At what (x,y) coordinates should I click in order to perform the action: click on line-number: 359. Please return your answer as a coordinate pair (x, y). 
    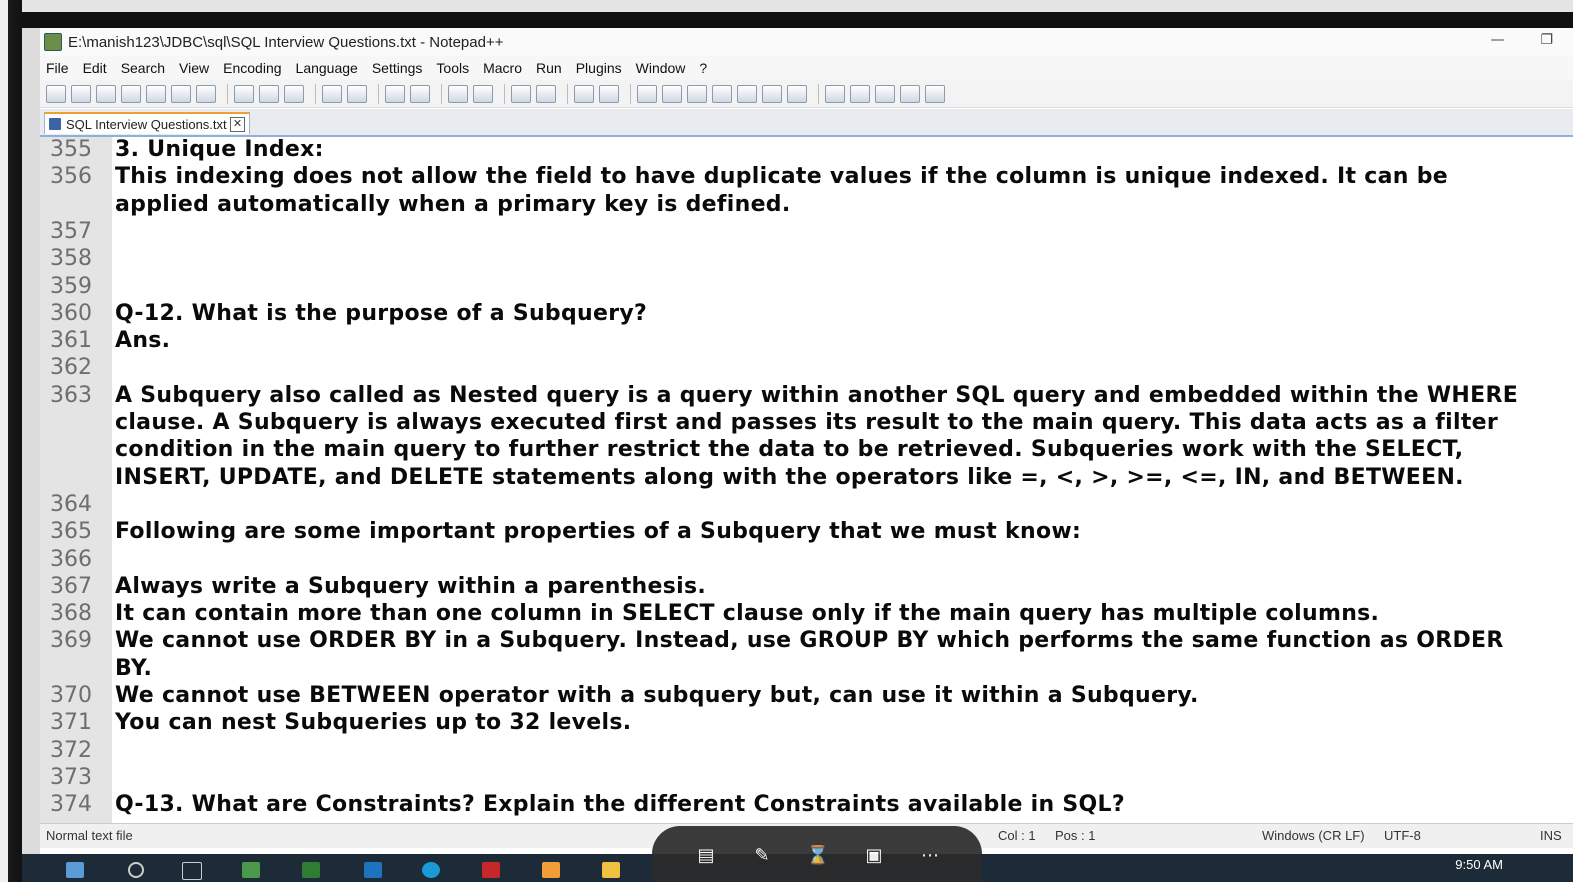
    Looking at the image, I should click on (71, 286).